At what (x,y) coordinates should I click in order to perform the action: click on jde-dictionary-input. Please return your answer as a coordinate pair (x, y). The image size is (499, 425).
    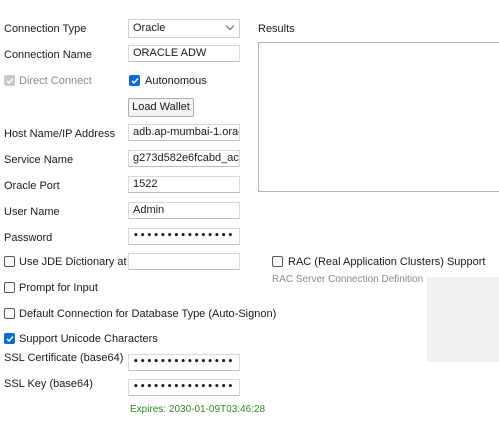
    Looking at the image, I should click on (184, 261).